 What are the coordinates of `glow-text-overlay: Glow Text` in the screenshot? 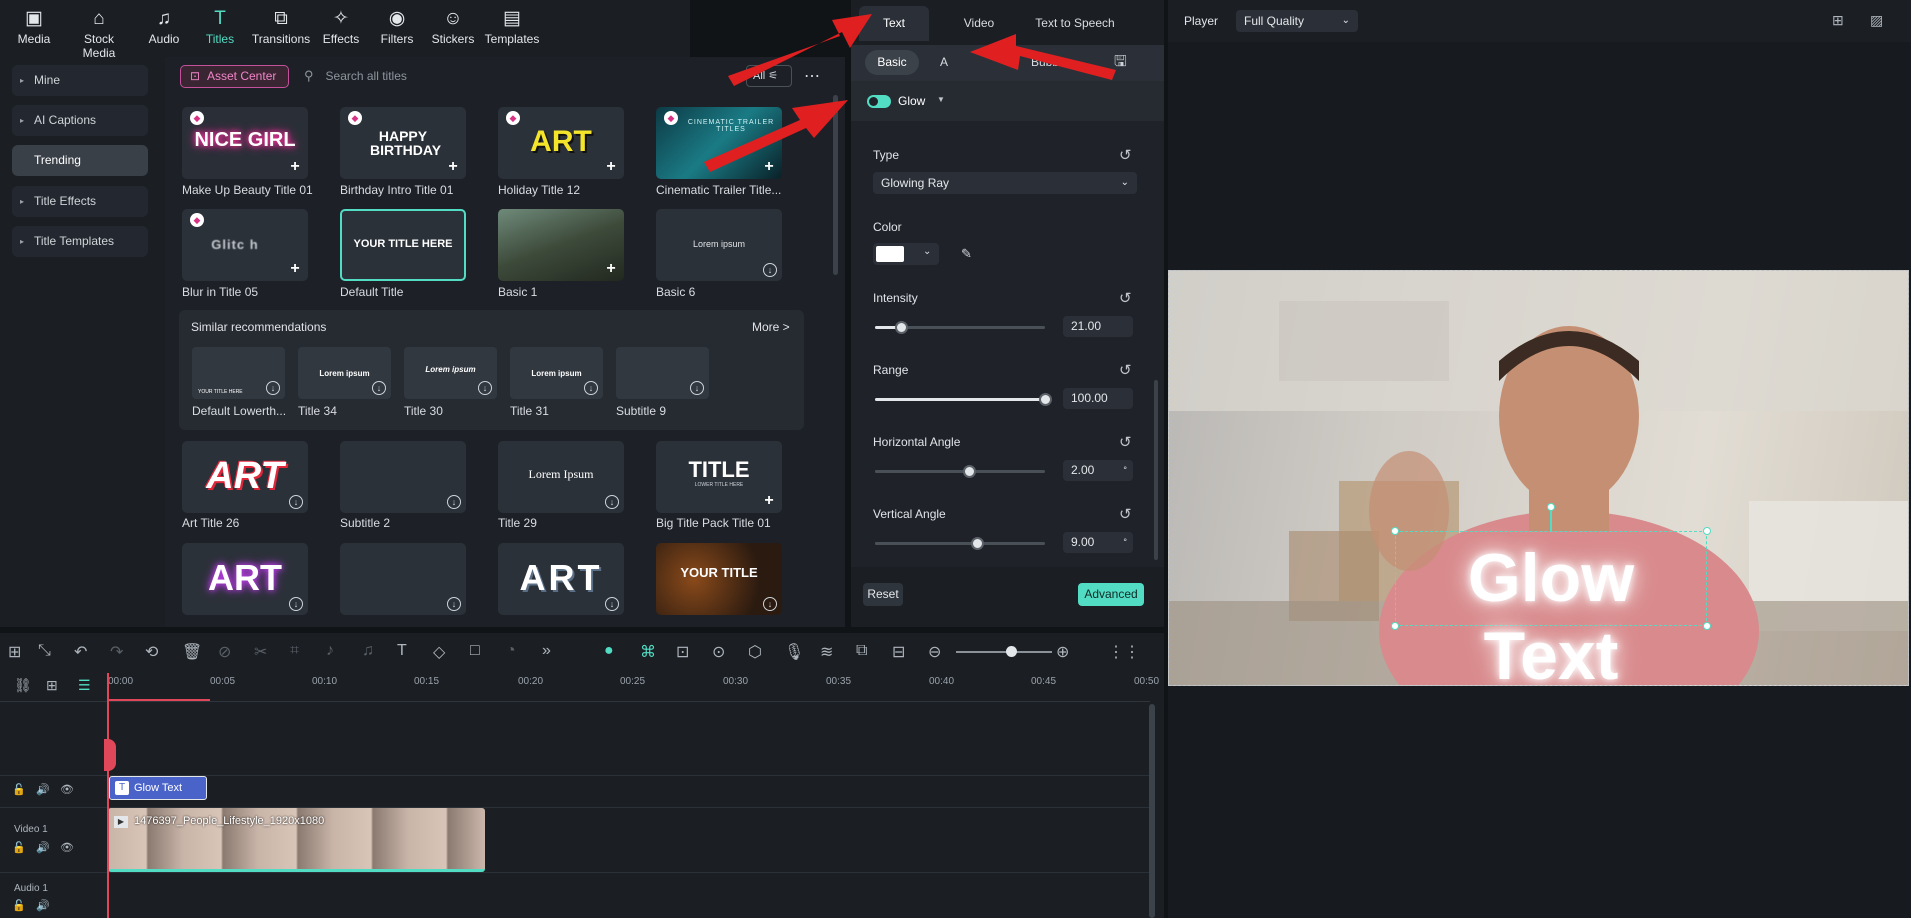 It's located at (1551, 612).